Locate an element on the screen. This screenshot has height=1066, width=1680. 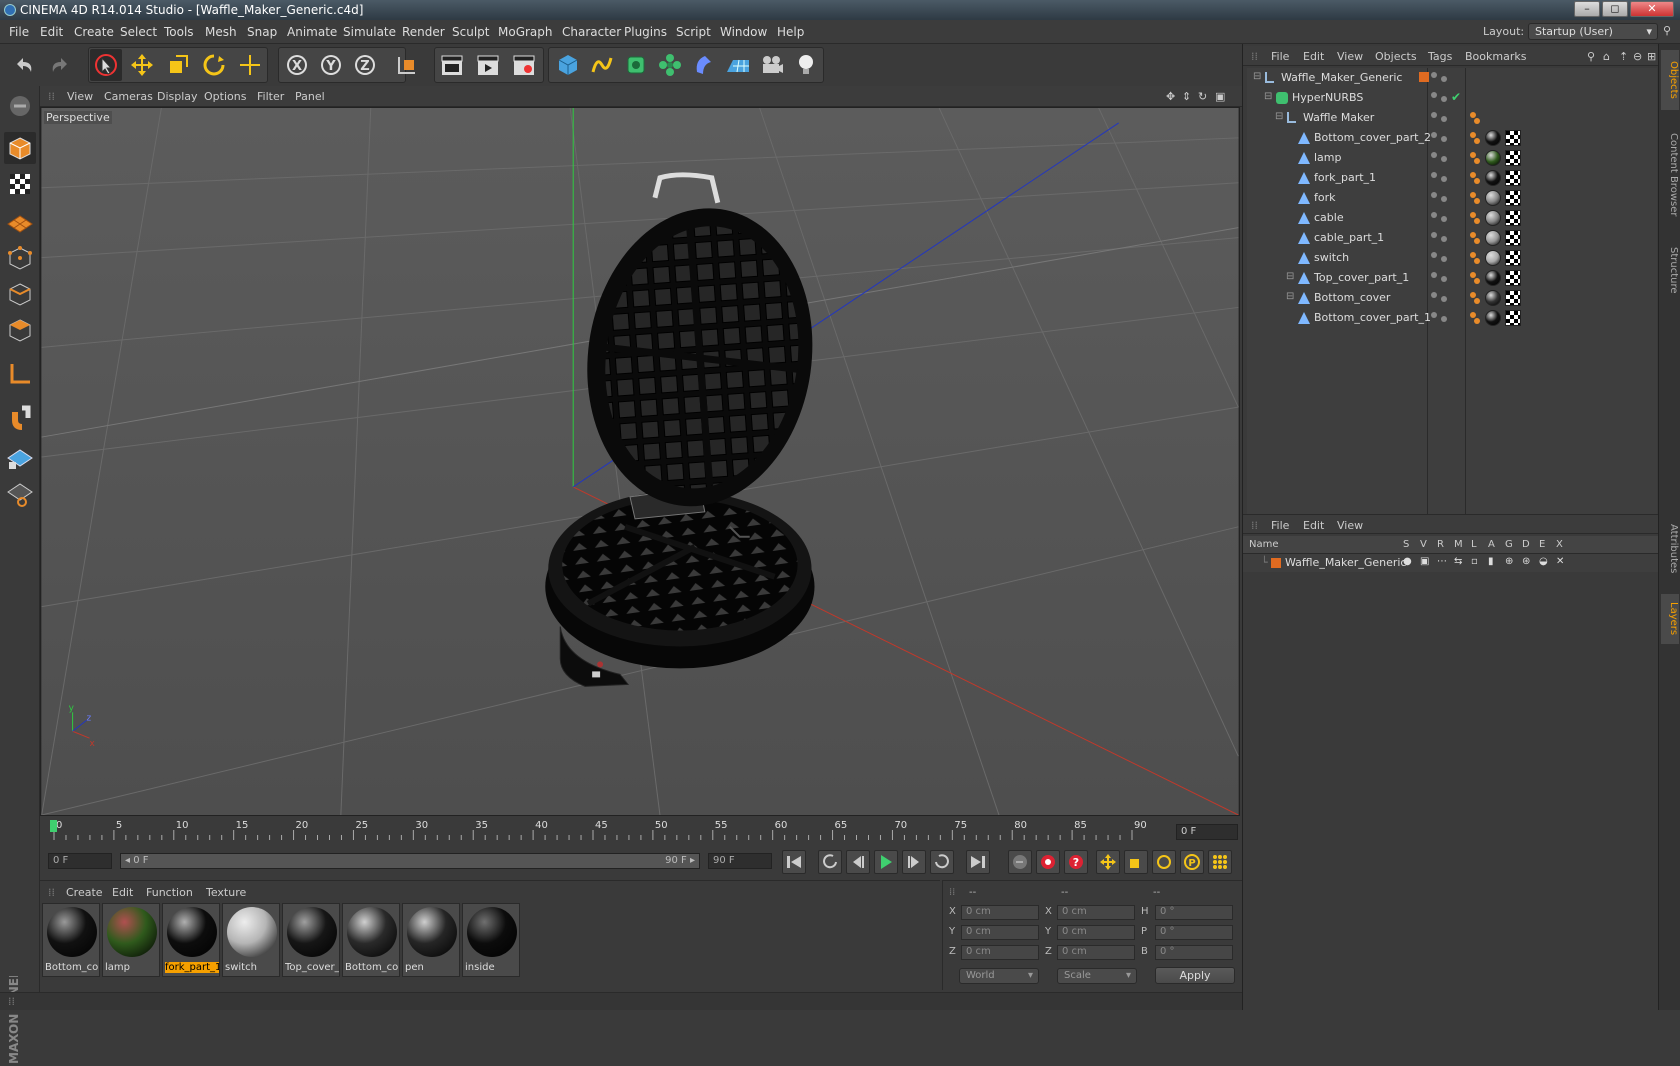
size-z-field: 0 cm is located at coordinates (1096, 952).